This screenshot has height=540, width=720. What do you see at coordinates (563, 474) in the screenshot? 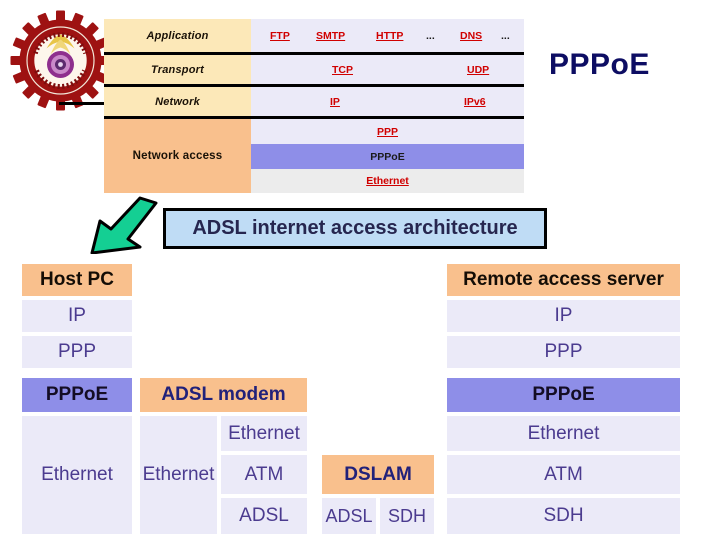
I see `ras-layer-atm: ATM` at bounding box center [563, 474].